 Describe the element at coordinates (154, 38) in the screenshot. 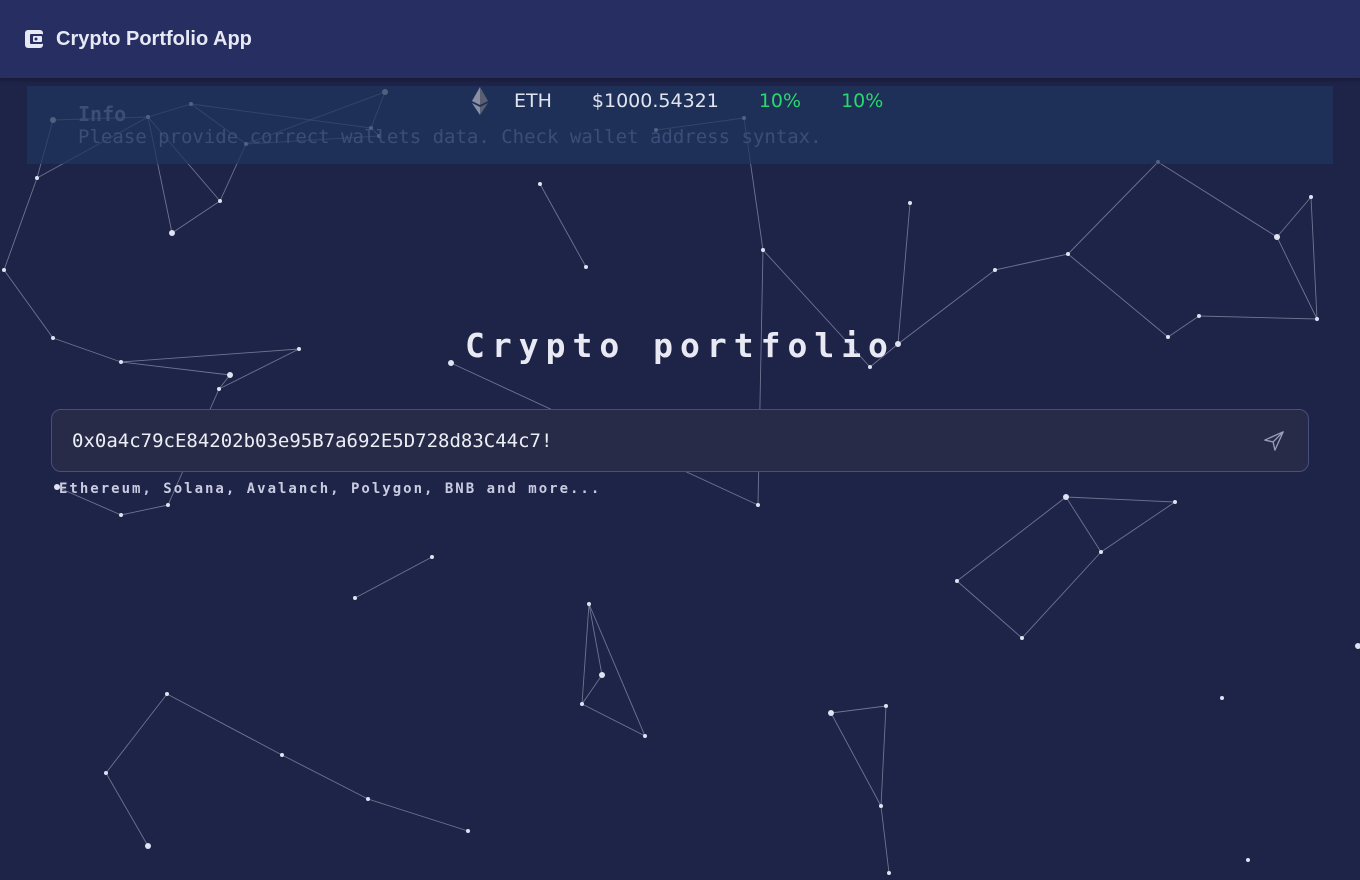

I see `app-title: Crypto Portfolio App` at that location.